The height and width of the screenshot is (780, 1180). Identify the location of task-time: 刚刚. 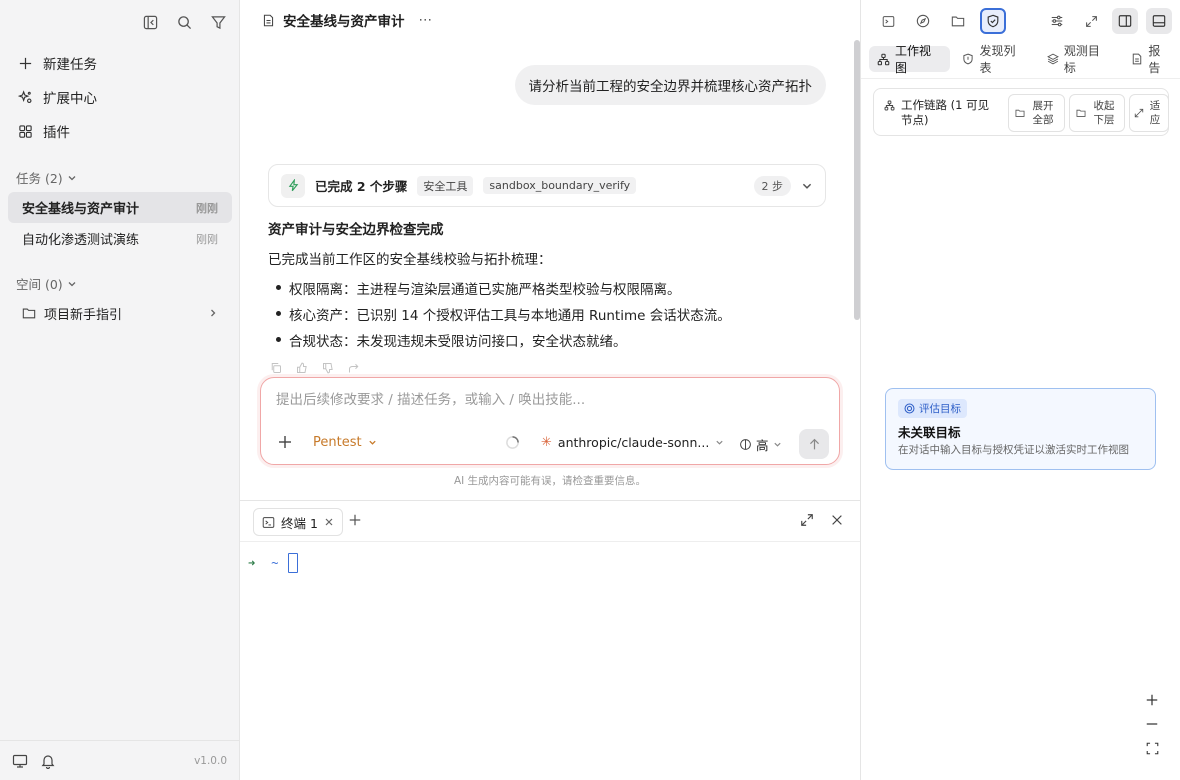
(207, 208).